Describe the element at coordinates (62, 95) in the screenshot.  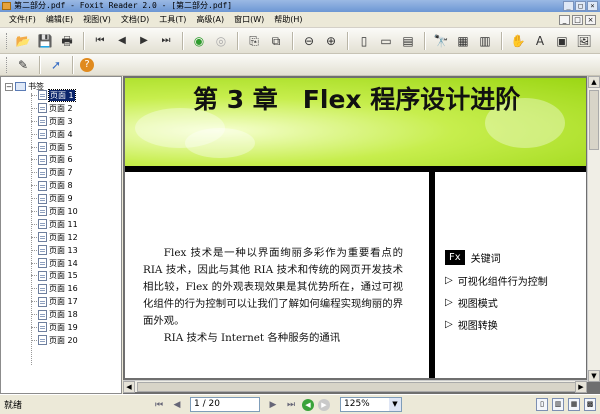
I see `bookmark-label: 页面 1` at that location.